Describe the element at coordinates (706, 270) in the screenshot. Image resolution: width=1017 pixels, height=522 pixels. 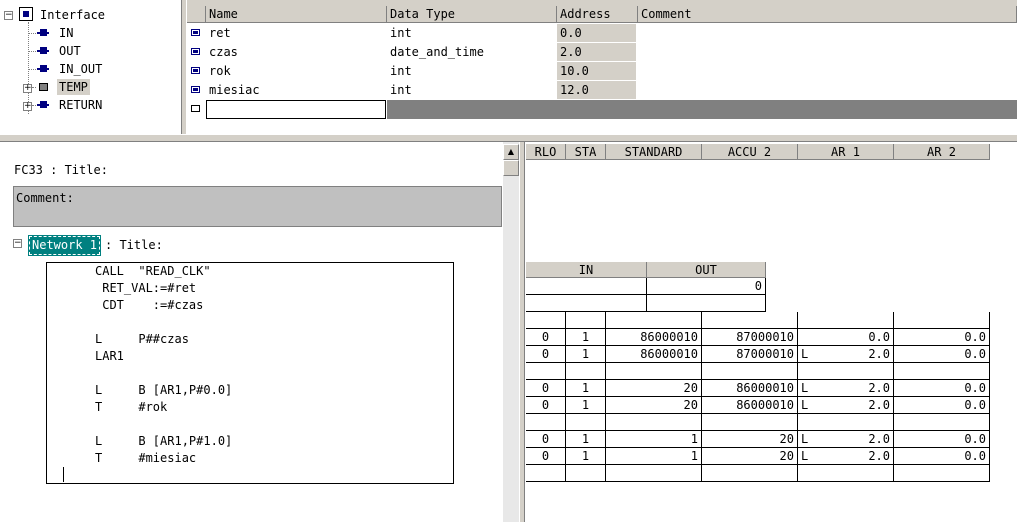
I see `out-header: OUT` at that location.